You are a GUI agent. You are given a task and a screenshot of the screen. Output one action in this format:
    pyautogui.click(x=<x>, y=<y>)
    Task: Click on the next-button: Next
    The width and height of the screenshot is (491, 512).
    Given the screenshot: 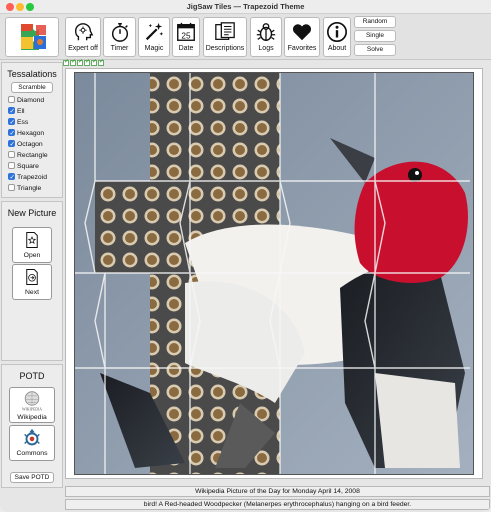 What is the action you would take?
    pyautogui.click(x=32, y=282)
    